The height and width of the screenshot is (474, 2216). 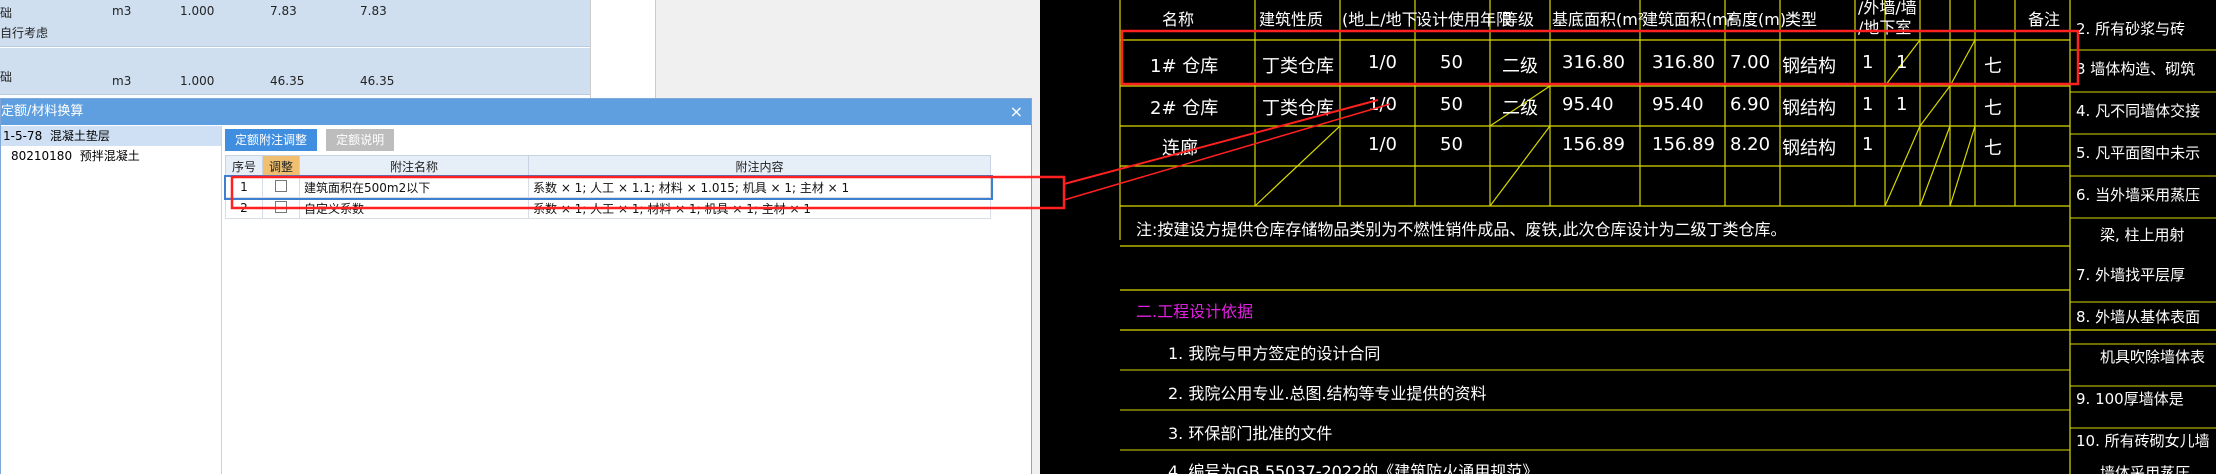 I want to click on cad-cell: 二级, so click(x=1520, y=66).